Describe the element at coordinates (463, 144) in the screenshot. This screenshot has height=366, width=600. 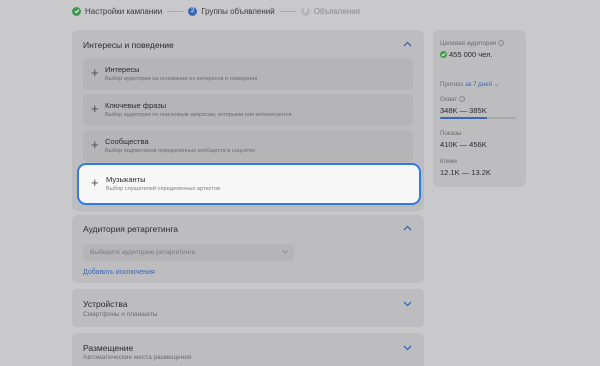
I see `impressions-value: 410K — 456K` at that location.